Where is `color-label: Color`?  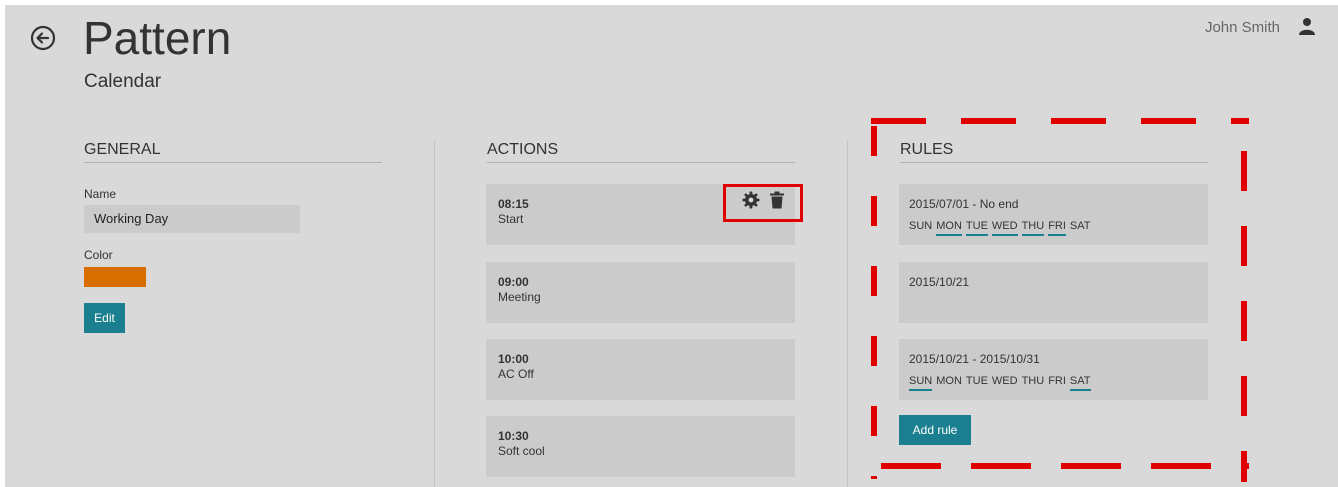 color-label: Color is located at coordinates (98, 255).